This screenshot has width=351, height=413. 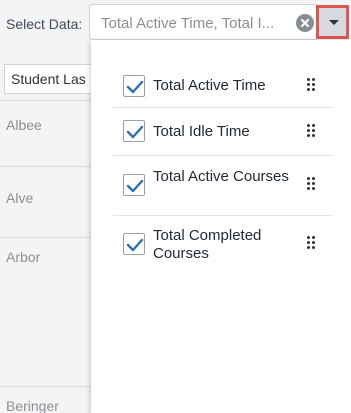 I want to click on clear-icon, so click(x=305, y=23).